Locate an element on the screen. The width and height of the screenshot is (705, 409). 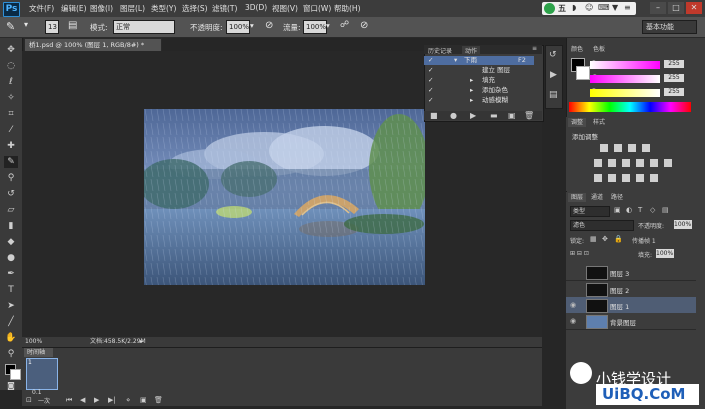
layer-row: ◉ 图层 1 is located at coordinates (631, 305).